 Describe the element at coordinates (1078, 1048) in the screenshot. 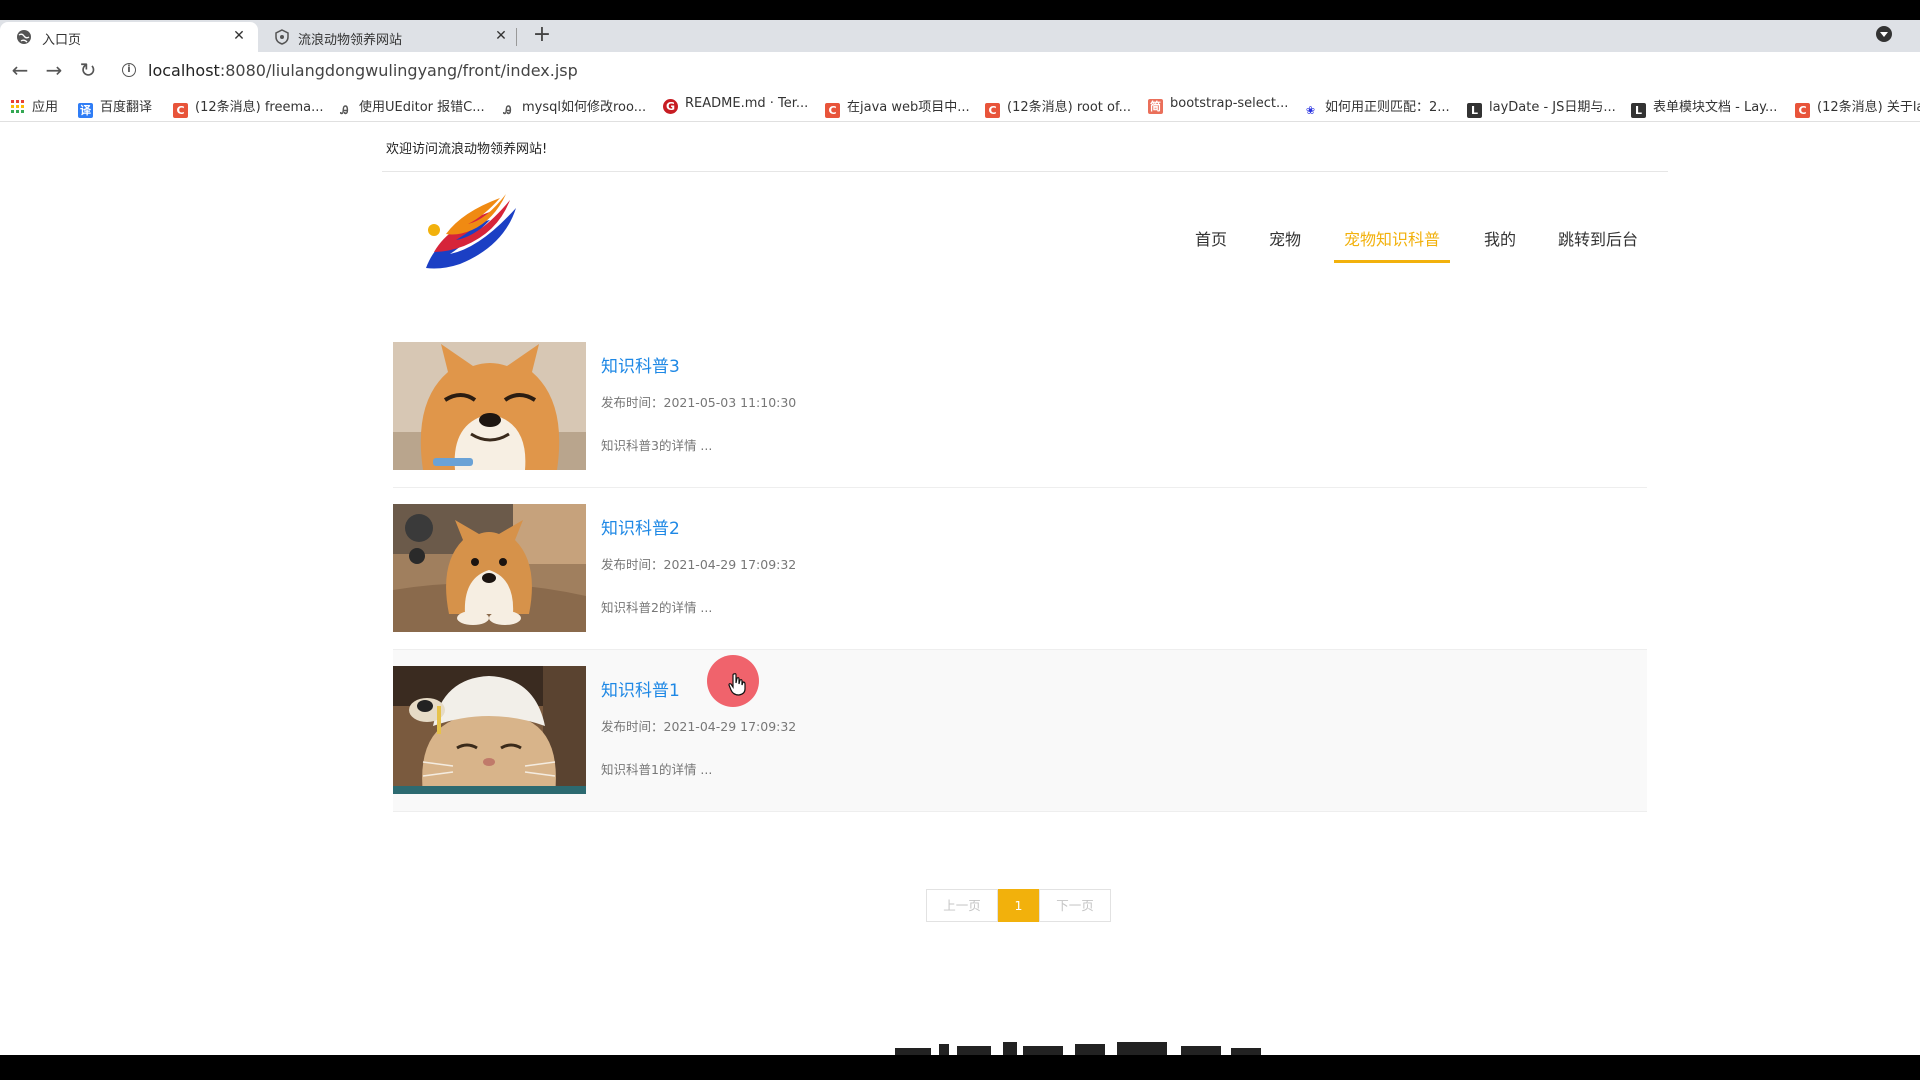

I see `cutoff-text-fragment` at that location.